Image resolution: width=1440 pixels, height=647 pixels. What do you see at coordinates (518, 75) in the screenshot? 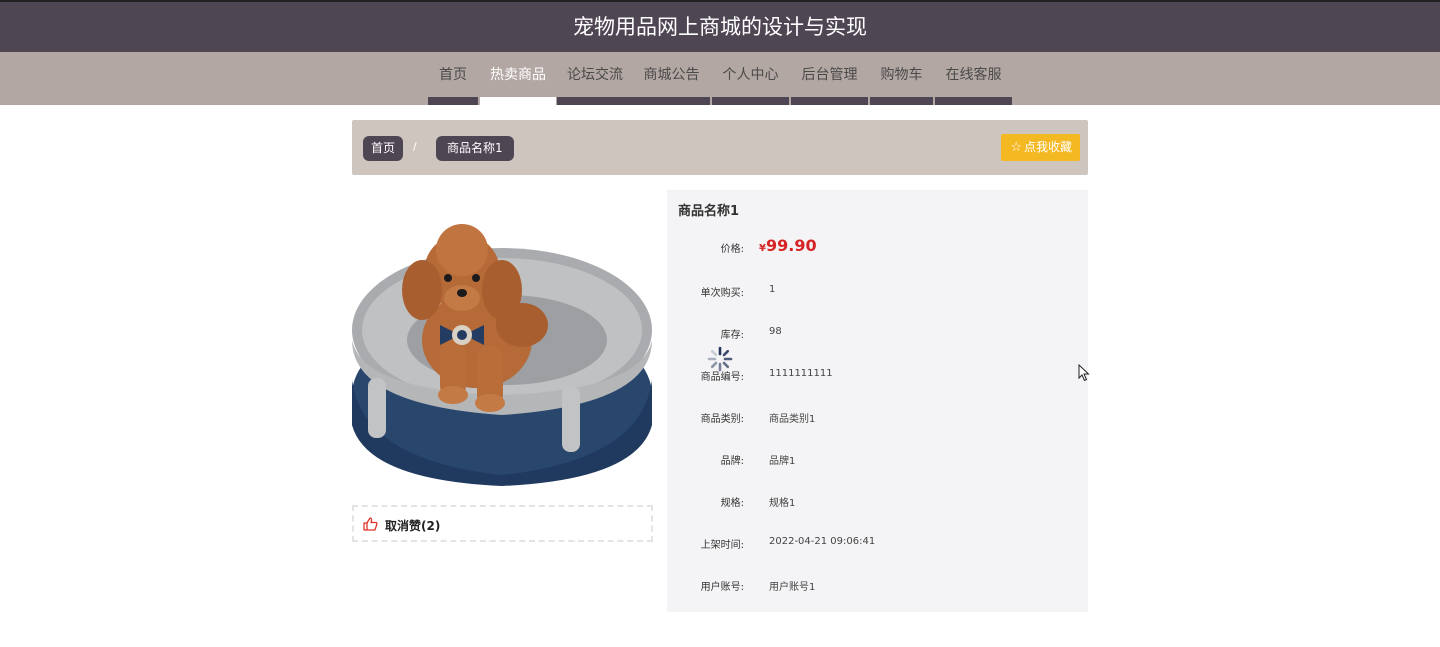
I see `nav-item-label: 热卖商品` at bounding box center [518, 75].